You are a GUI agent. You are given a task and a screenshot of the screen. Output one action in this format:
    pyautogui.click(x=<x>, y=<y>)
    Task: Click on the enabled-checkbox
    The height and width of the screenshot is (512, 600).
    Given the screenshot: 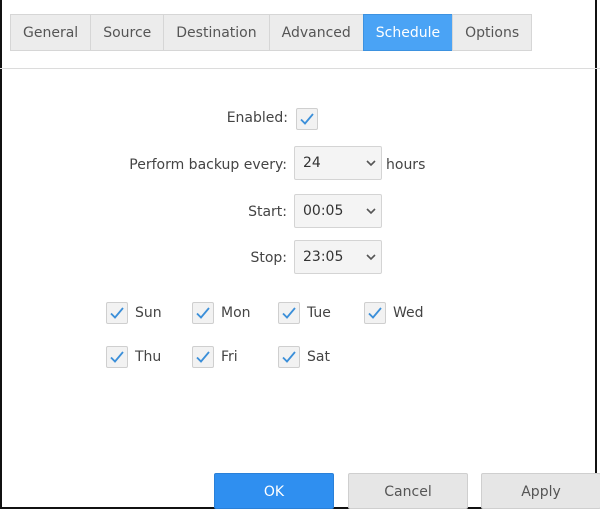 What is the action you would take?
    pyautogui.click(x=307, y=119)
    